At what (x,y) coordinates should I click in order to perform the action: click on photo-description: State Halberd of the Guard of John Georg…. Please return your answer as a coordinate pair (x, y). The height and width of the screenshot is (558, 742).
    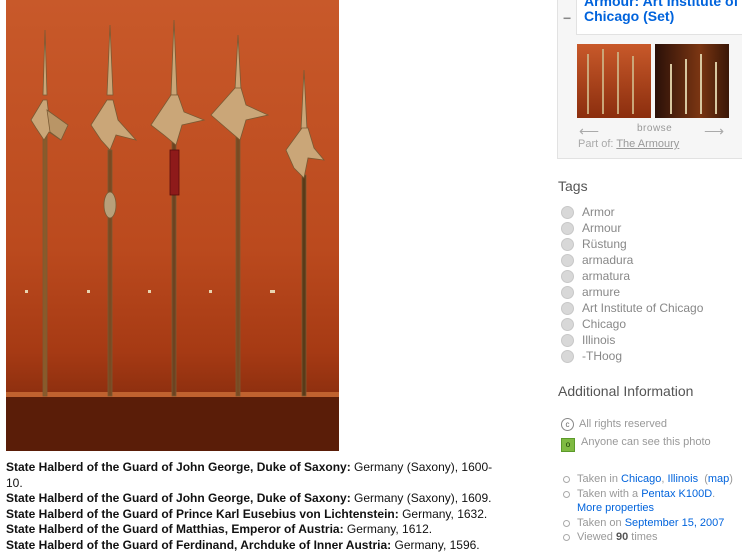
    Looking at the image, I should click on (251, 506).